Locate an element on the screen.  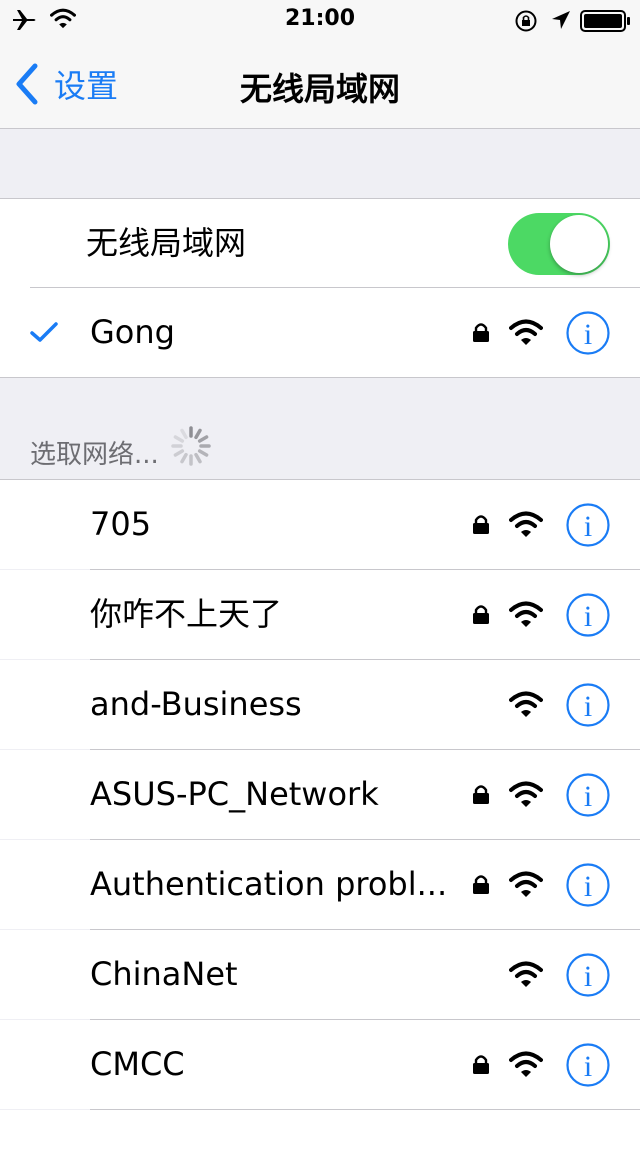
network-name: Gong is located at coordinates (132, 332).